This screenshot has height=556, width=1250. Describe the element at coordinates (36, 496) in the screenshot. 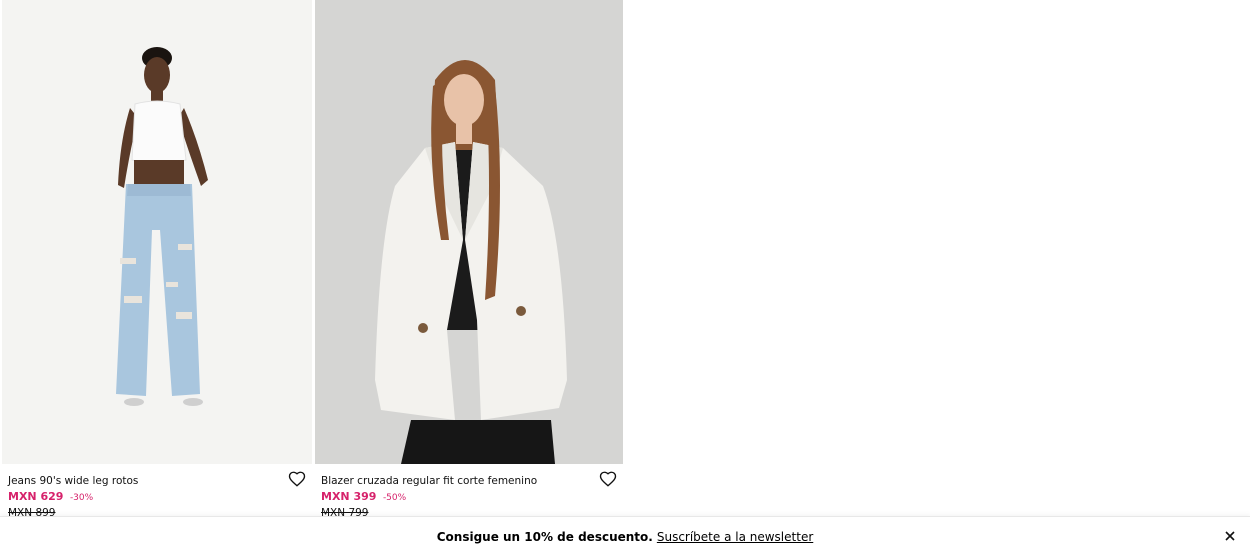

I see `current-price: MXN 629` at that location.